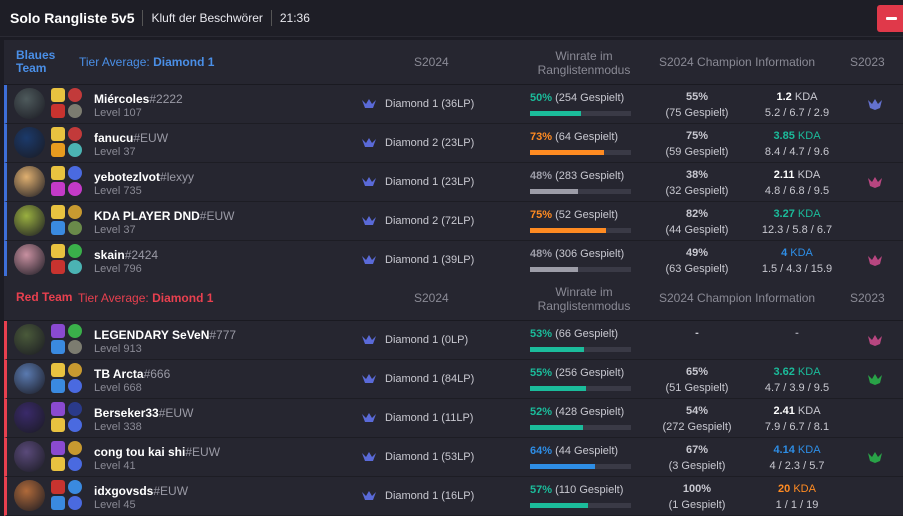  What do you see at coordinates (697, 113) in the screenshot?
I see `champion-games: (75 Gespielt)` at bounding box center [697, 113].